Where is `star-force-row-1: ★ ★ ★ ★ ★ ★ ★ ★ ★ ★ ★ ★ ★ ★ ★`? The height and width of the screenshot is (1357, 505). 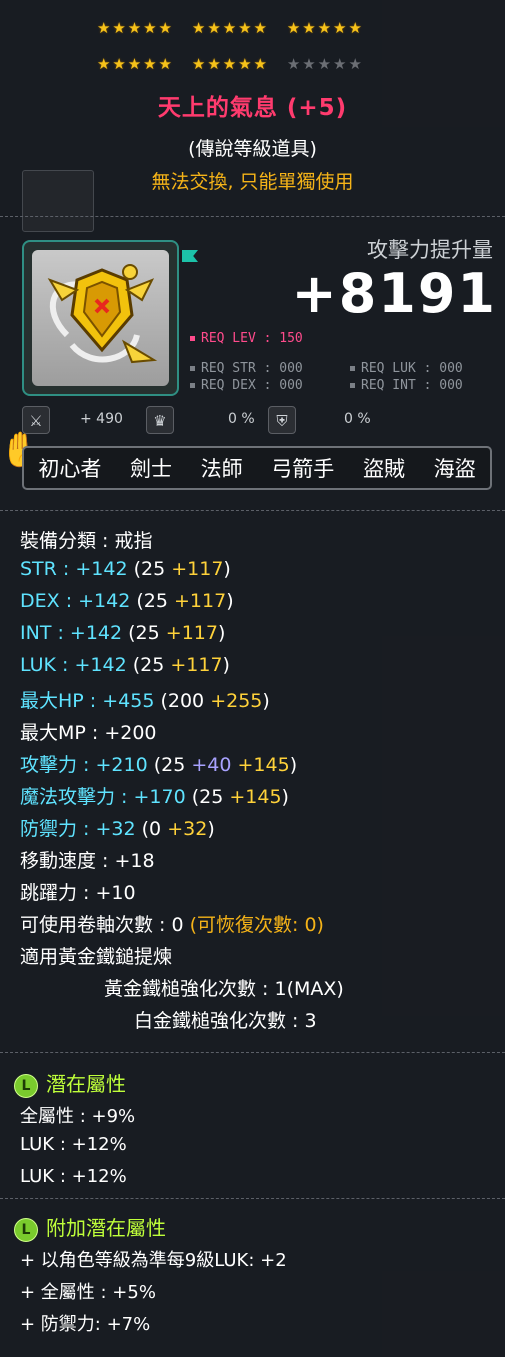 star-force-row-1: ★ ★ ★ ★ ★ ★ ★ ★ ★ ★ ★ ★ ★ ★ ★ is located at coordinates (229, 28).